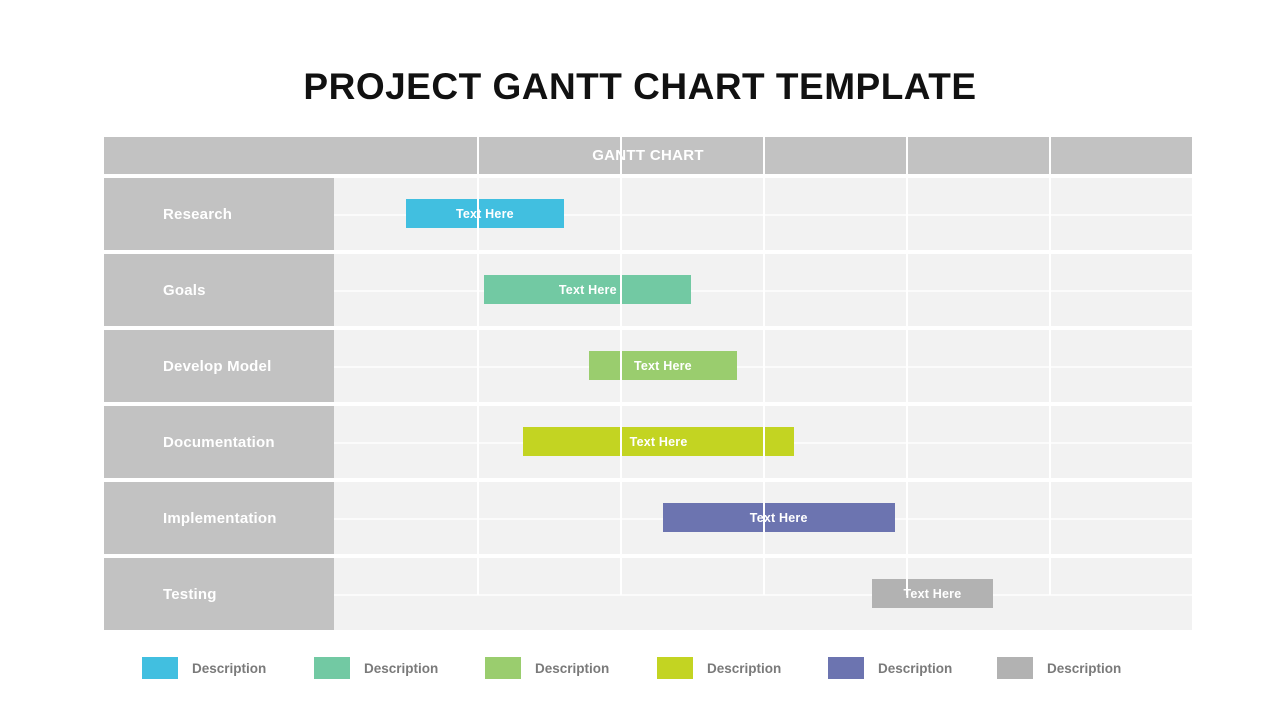 The image size is (1280, 720). I want to click on gantt-row-label-cell: Goals, so click(219, 290).